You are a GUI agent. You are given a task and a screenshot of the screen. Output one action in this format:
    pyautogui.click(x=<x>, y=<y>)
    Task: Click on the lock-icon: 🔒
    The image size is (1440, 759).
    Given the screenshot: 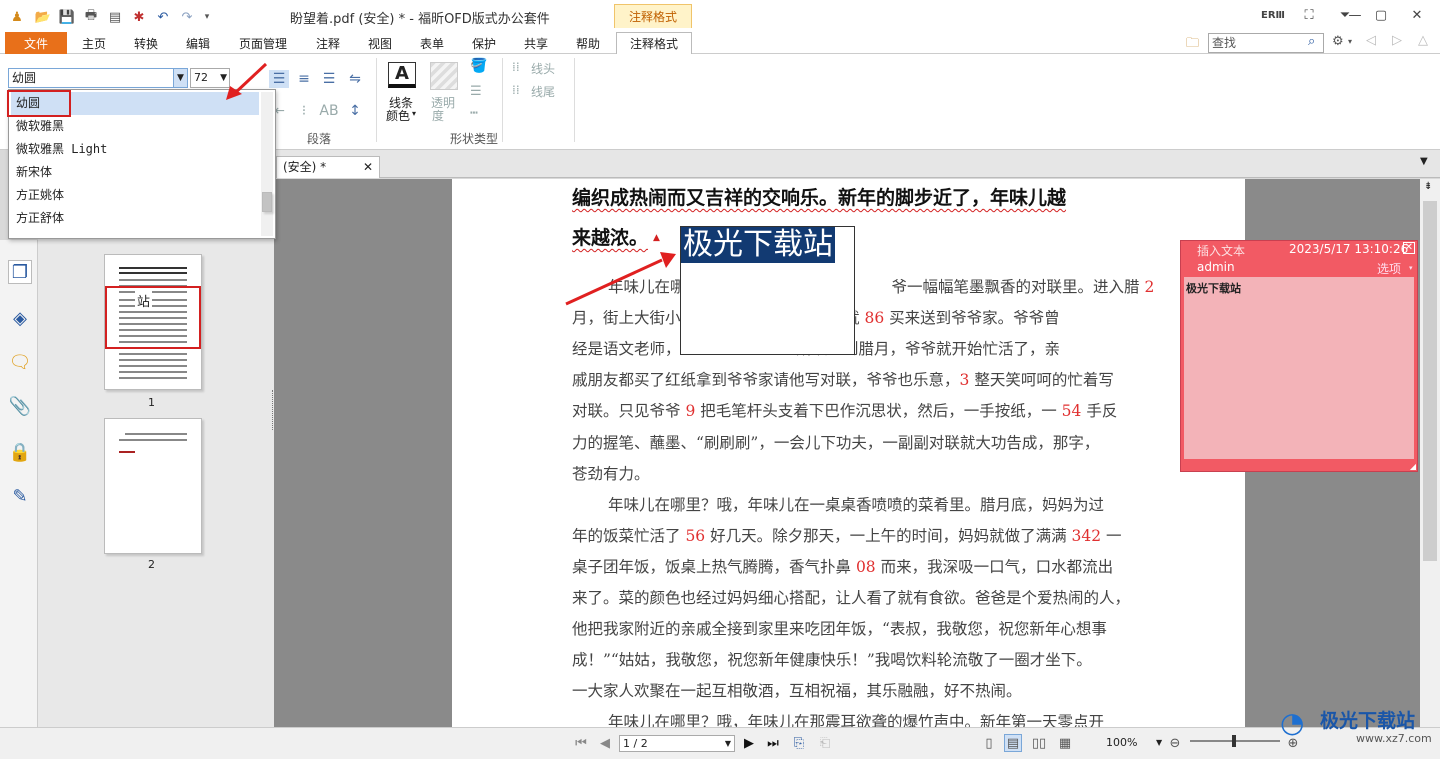 What is the action you would take?
    pyautogui.click(x=20, y=452)
    